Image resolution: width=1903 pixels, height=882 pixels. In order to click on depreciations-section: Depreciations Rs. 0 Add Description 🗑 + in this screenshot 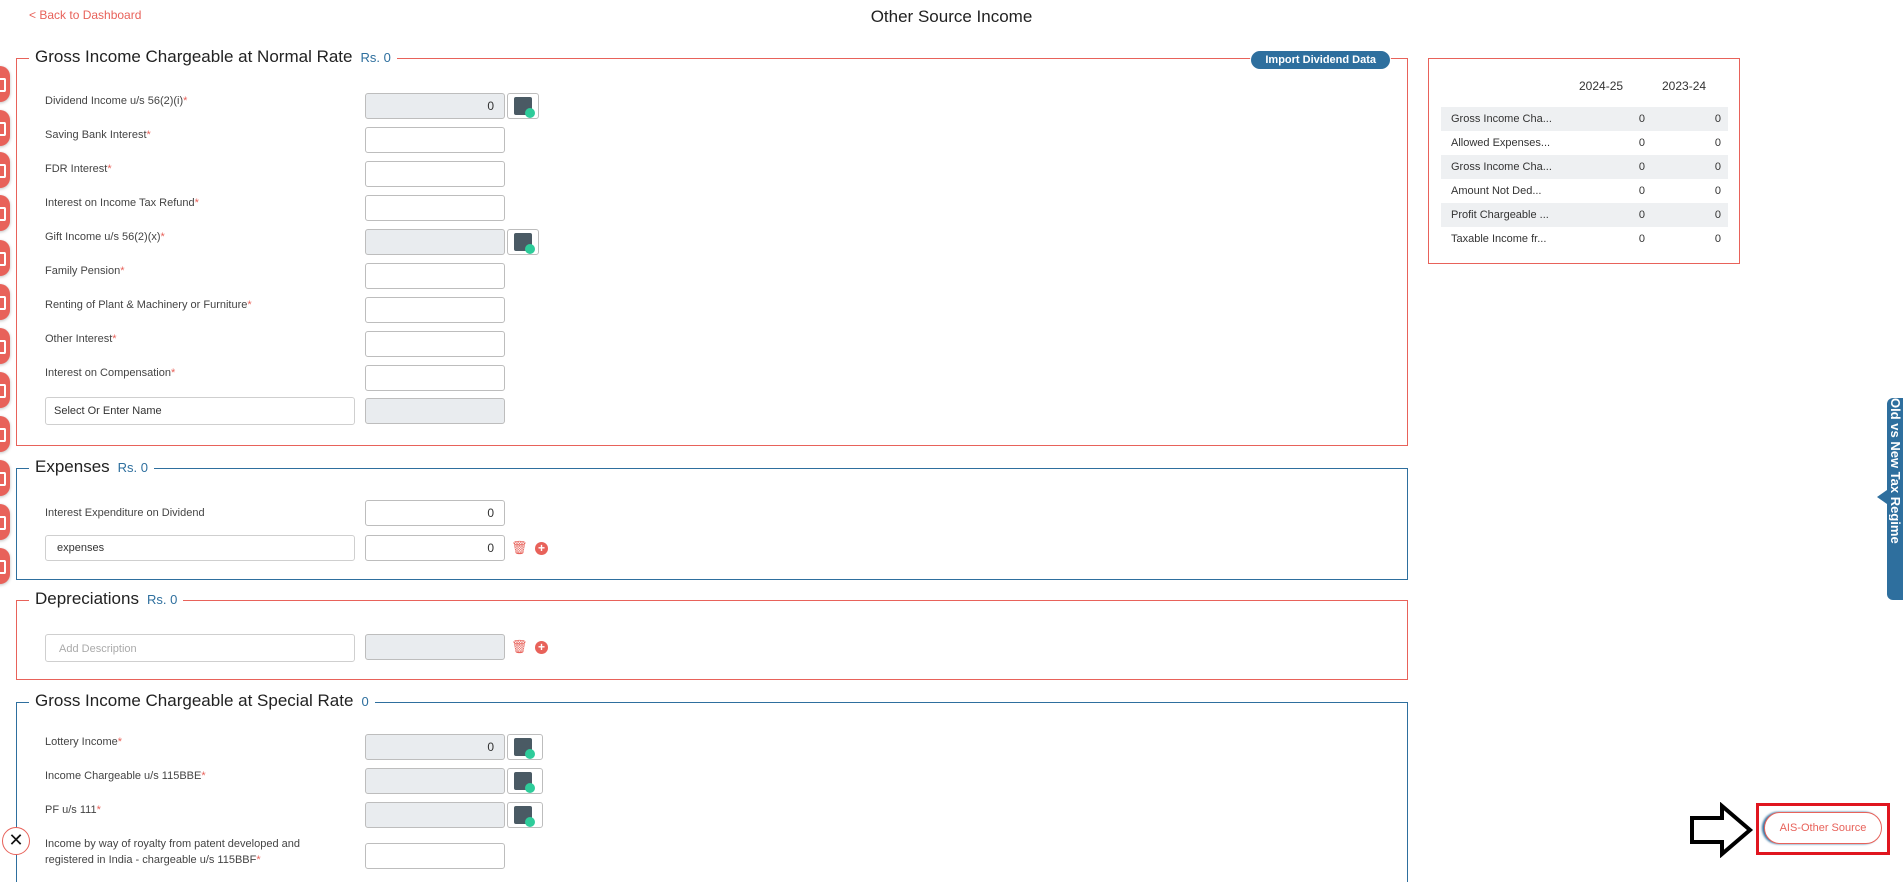, I will do `click(712, 634)`.